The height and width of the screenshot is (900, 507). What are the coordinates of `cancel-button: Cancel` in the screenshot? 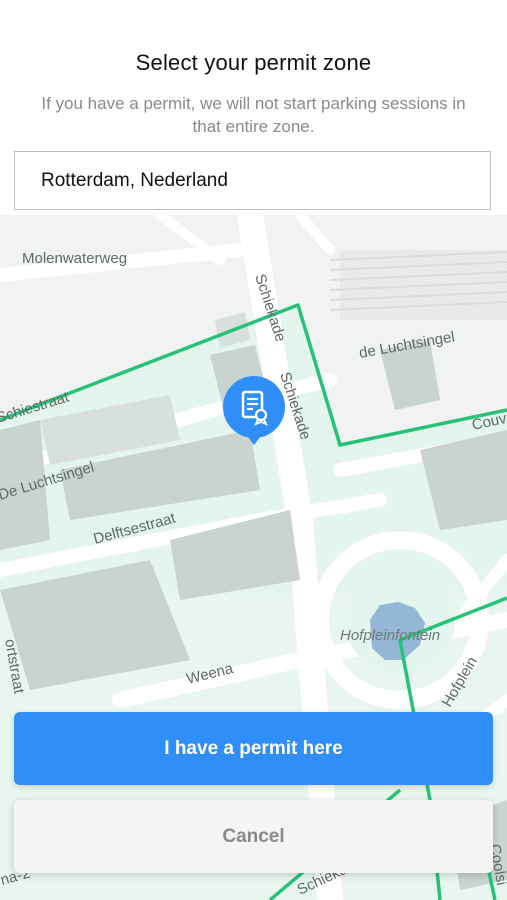 It's located at (253, 836).